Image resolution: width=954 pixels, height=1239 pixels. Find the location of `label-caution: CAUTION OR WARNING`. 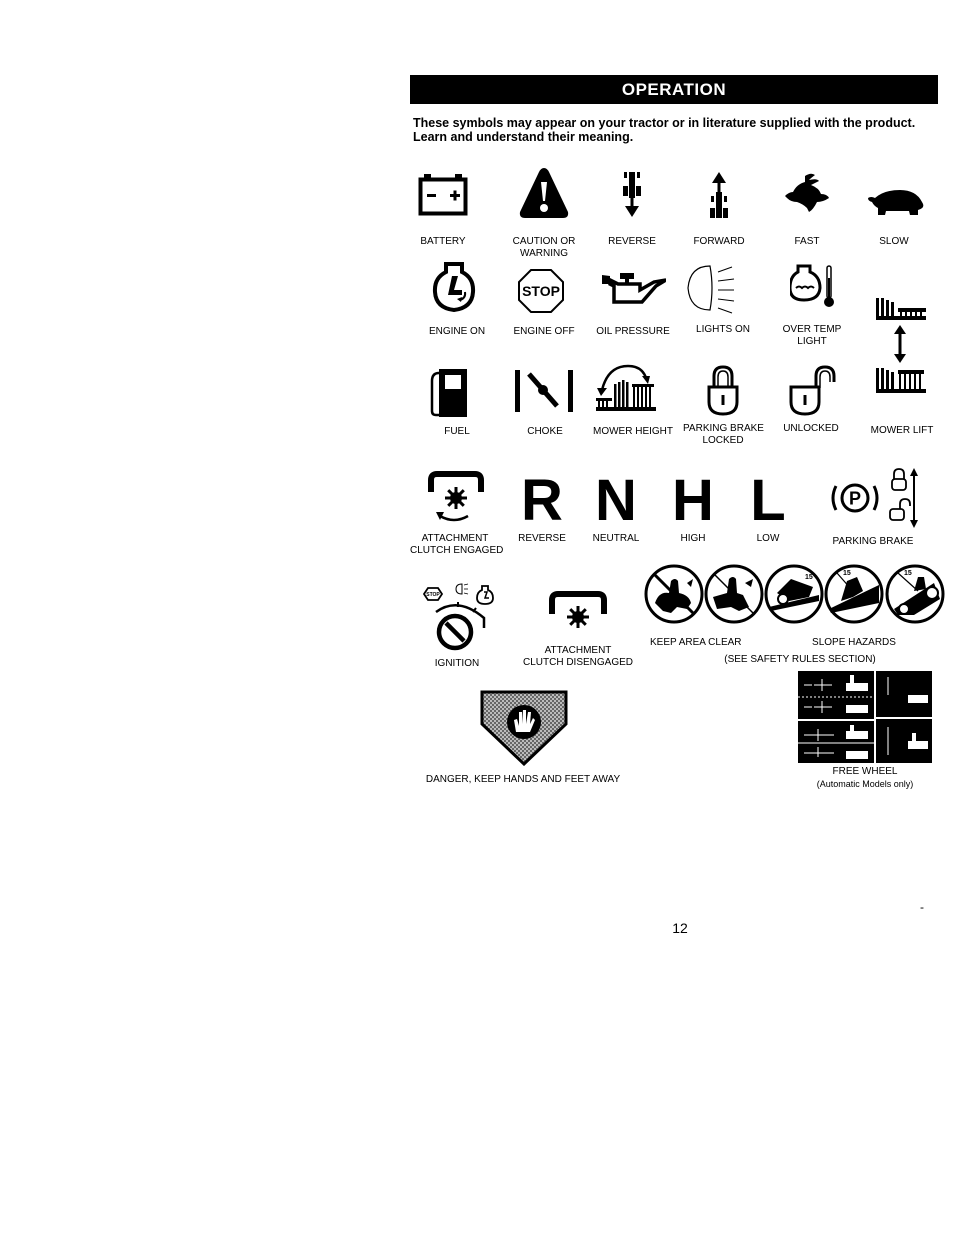

label-caution: CAUTION OR WARNING is located at coordinates (544, 247).